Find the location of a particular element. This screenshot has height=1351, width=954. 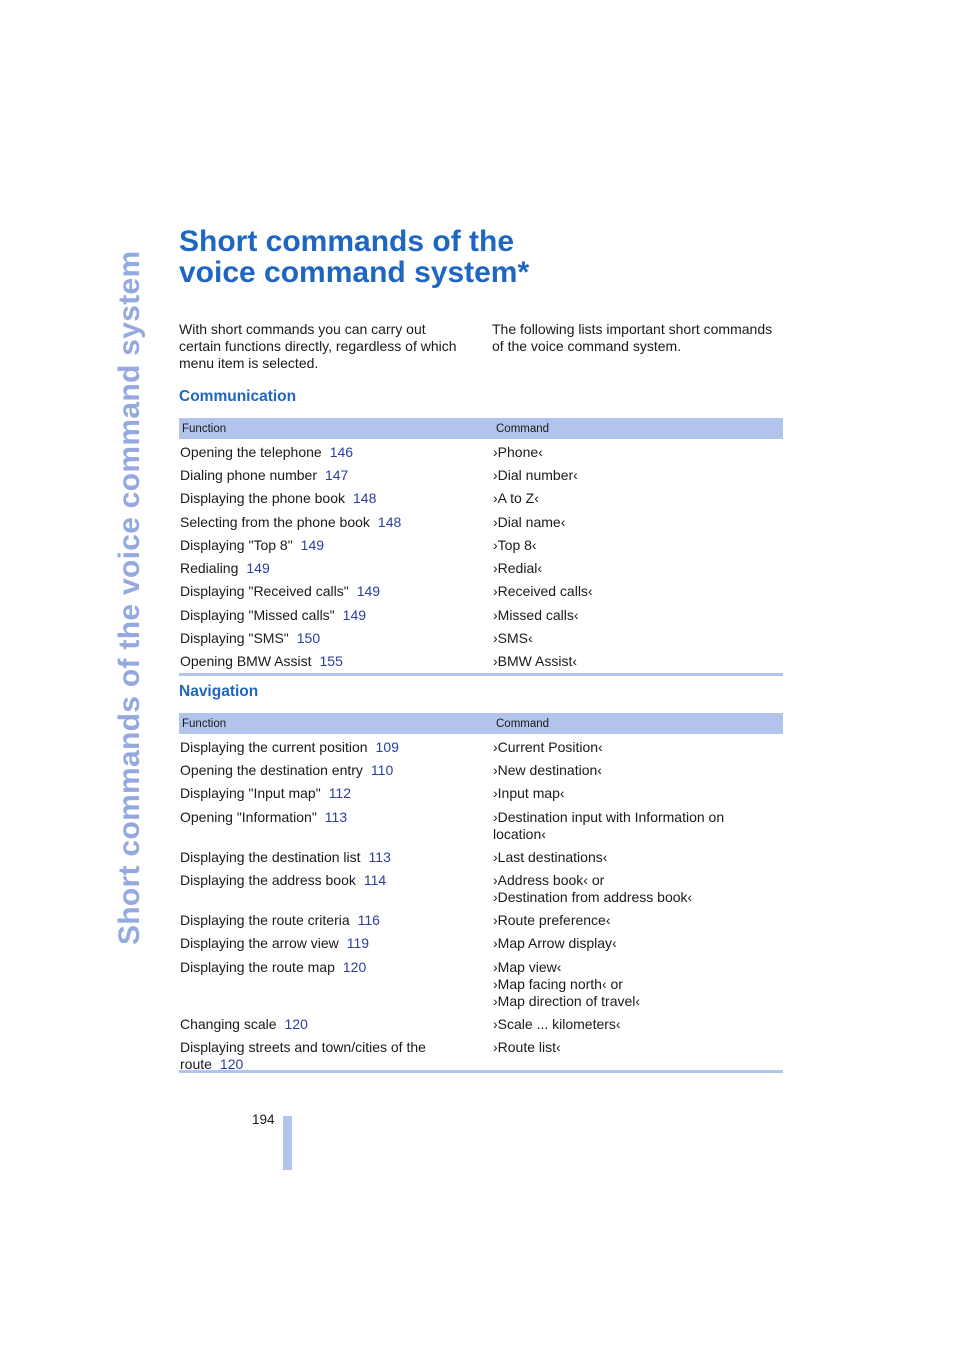

function-text: Displaying the route criteria is located at coordinates (265, 920).